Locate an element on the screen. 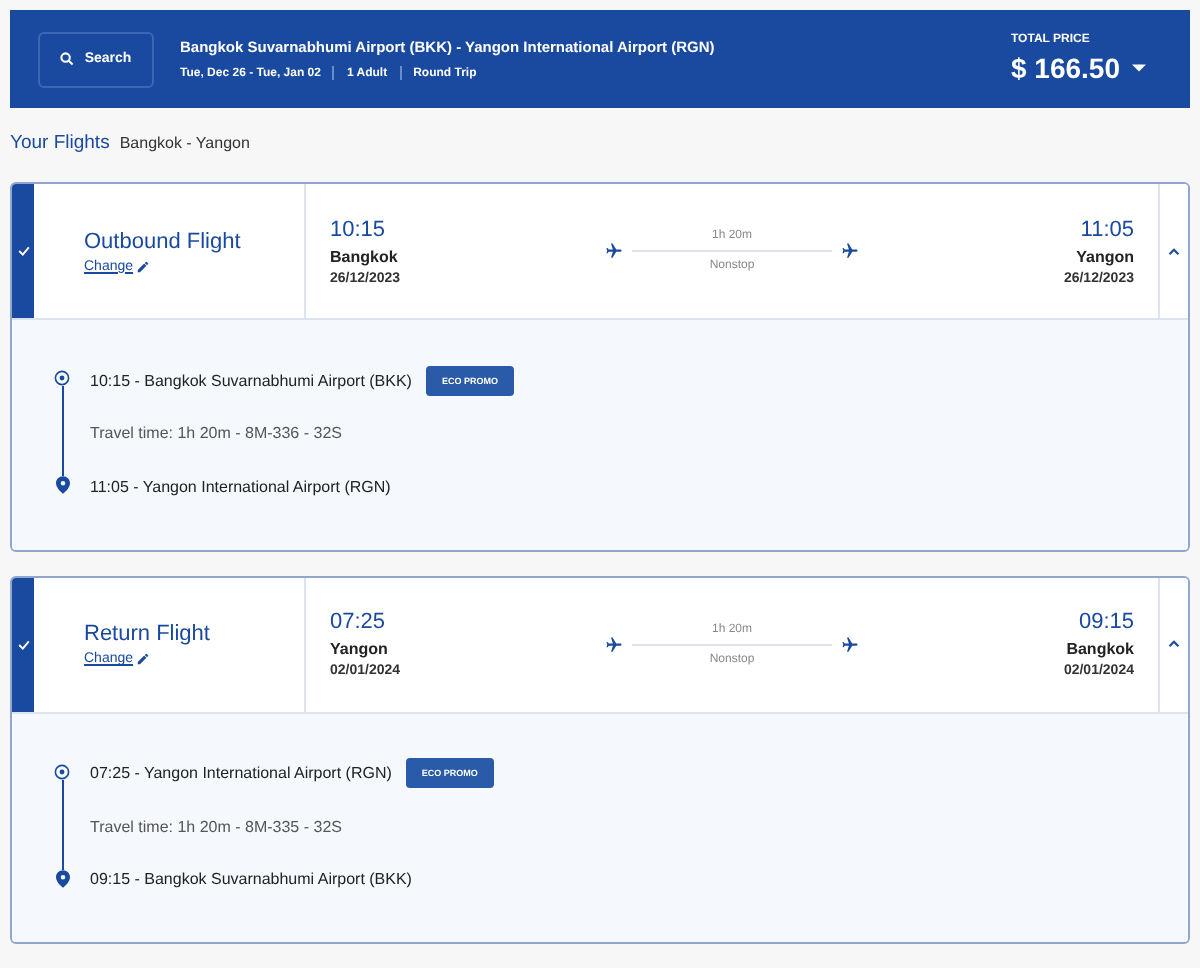 The width and height of the screenshot is (1200, 968). arrival-detail: 11:05 - Yangon International Airport (RGN) is located at coordinates (240, 486).